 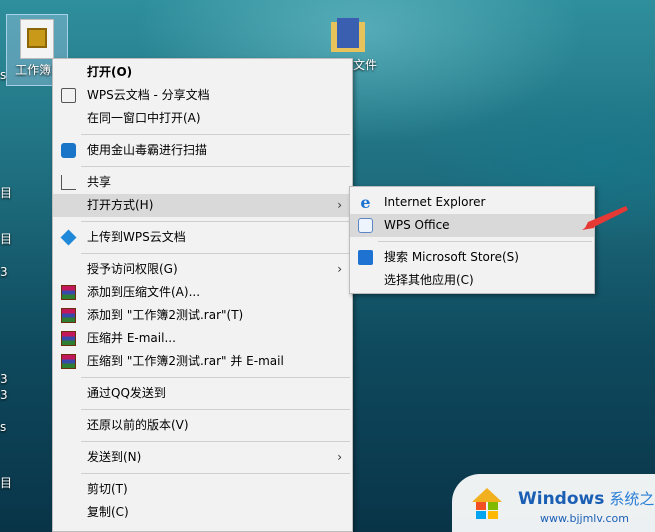 I want to click on submenu-item-internet-explorer: e Internet Explorer, so click(x=472, y=202).